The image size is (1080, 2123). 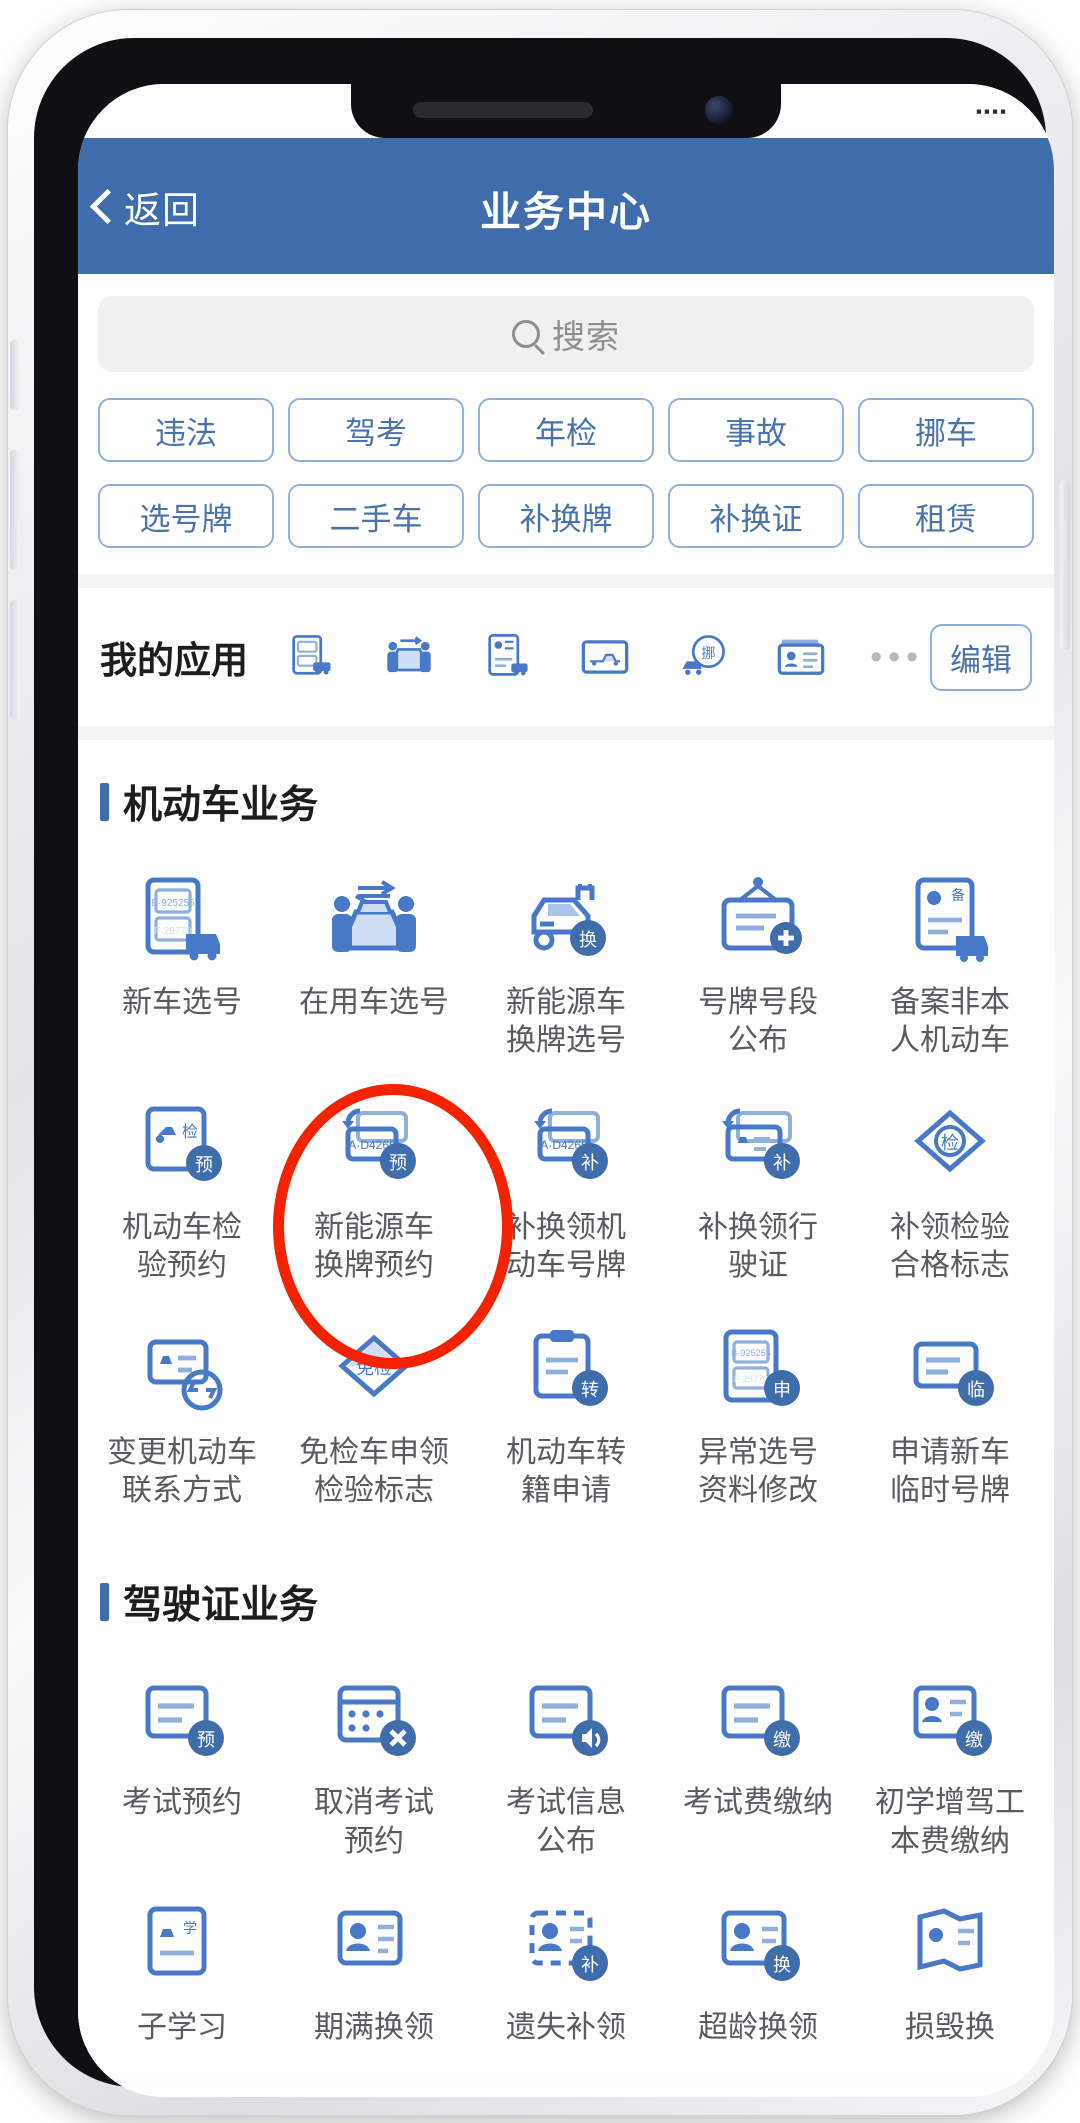 What do you see at coordinates (897, 657) in the screenshot?
I see `more-apps-dots-icon: •••` at bounding box center [897, 657].